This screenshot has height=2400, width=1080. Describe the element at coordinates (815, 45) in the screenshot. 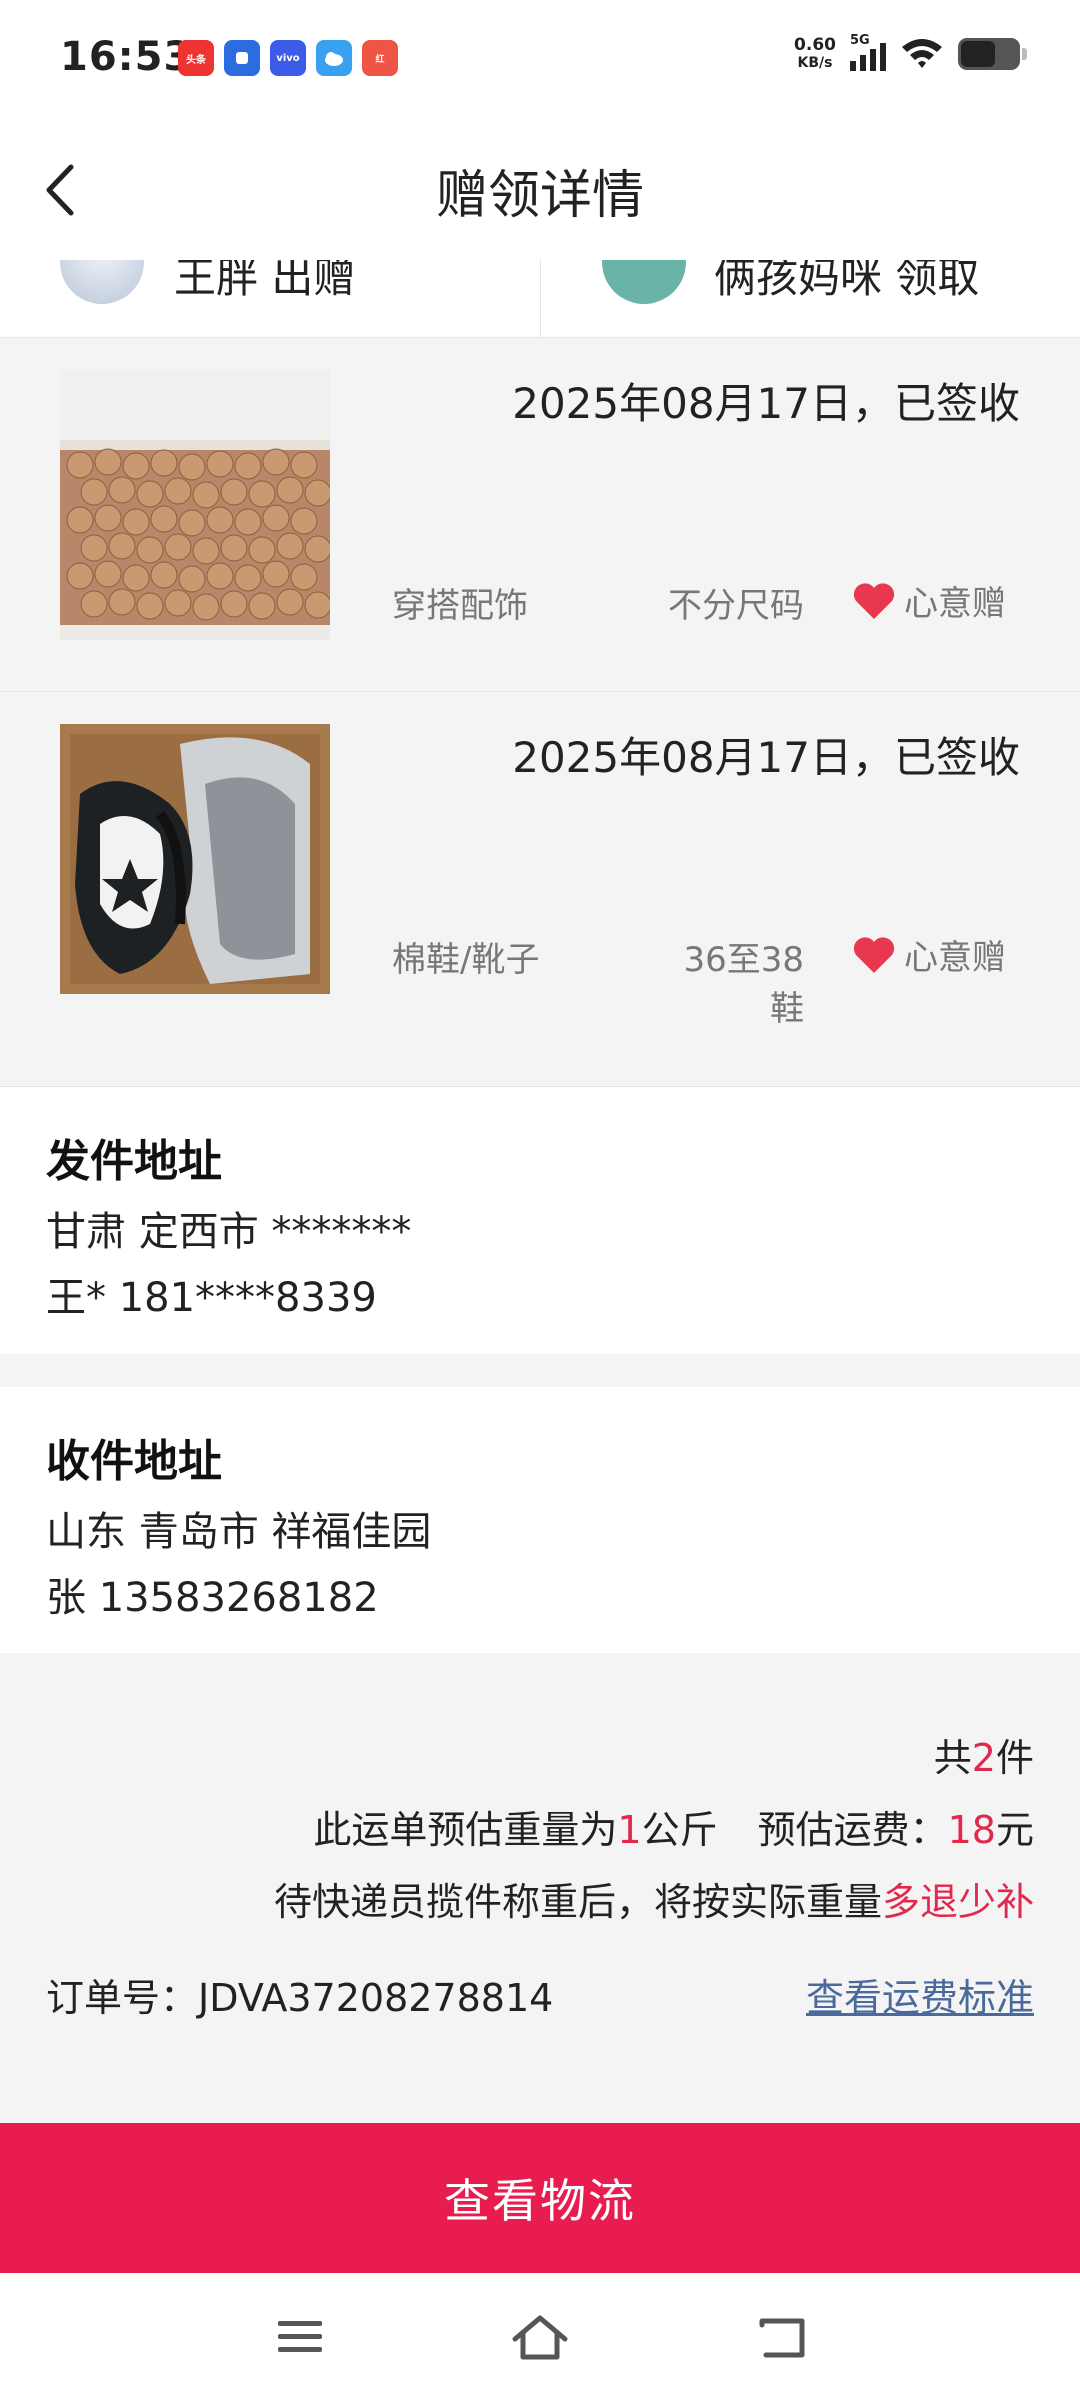

I see `network-speed-value: 0.60` at that location.